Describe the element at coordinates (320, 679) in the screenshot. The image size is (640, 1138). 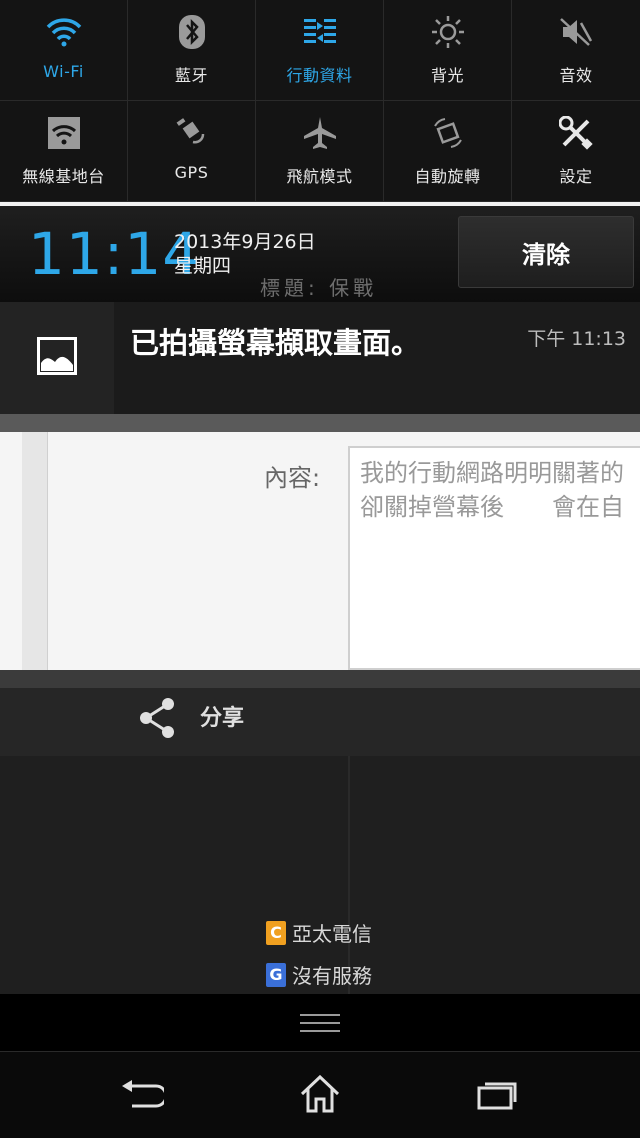
I see `share-shadow` at that location.